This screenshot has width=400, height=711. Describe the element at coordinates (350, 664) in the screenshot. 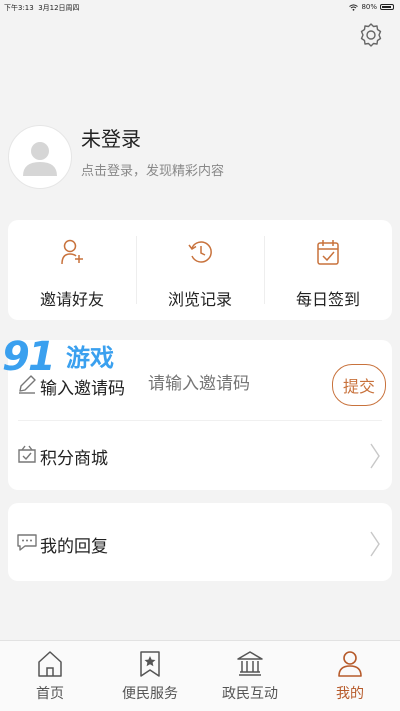

I see `user-icon` at that location.